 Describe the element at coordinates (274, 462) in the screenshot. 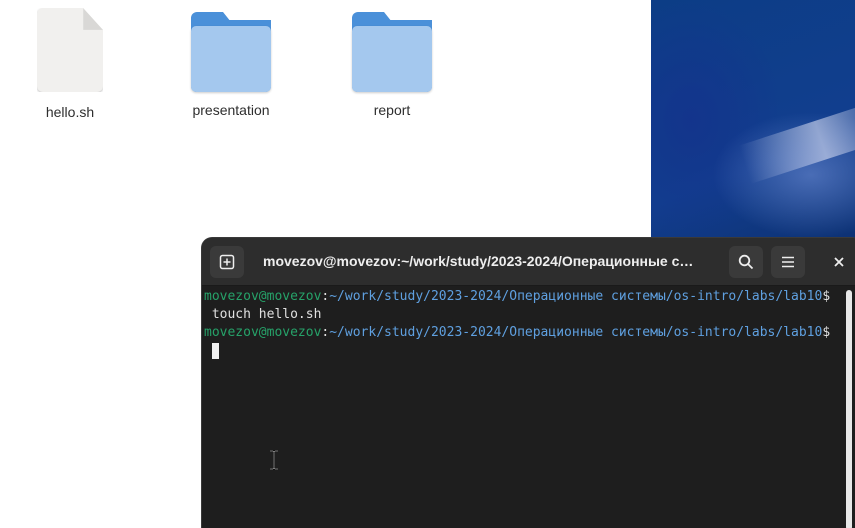

I see `ibeam-cursor-icon` at that location.